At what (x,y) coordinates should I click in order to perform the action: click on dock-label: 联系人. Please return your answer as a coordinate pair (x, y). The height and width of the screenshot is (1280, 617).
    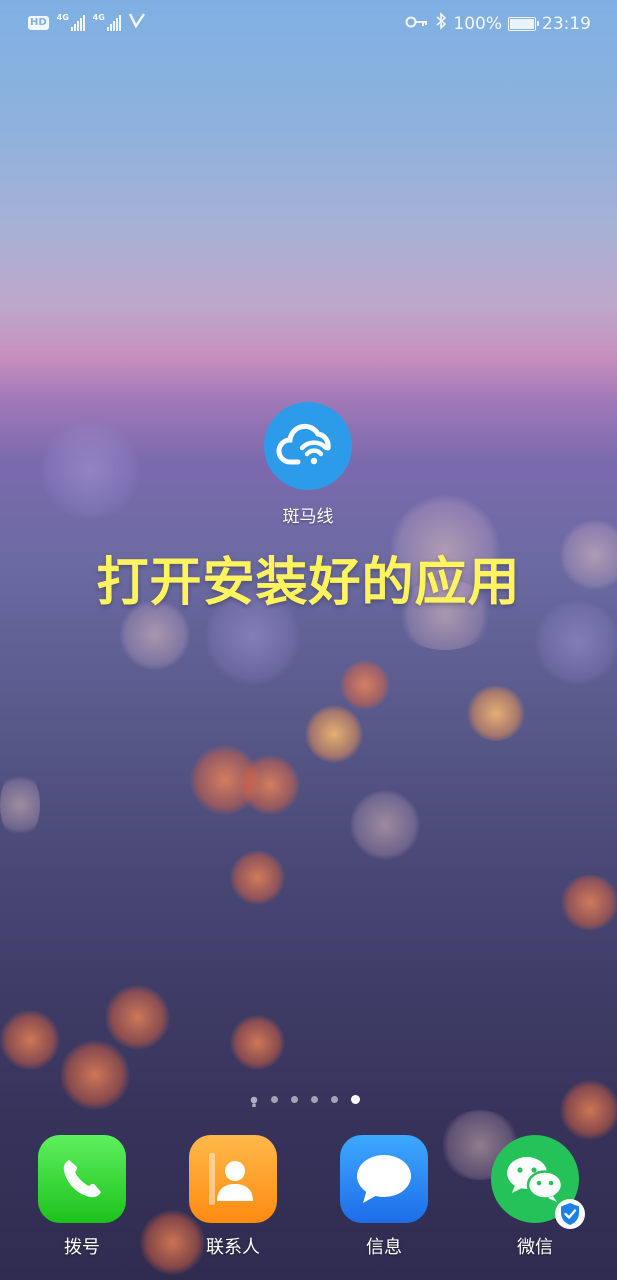
    Looking at the image, I should click on (233, 1247).